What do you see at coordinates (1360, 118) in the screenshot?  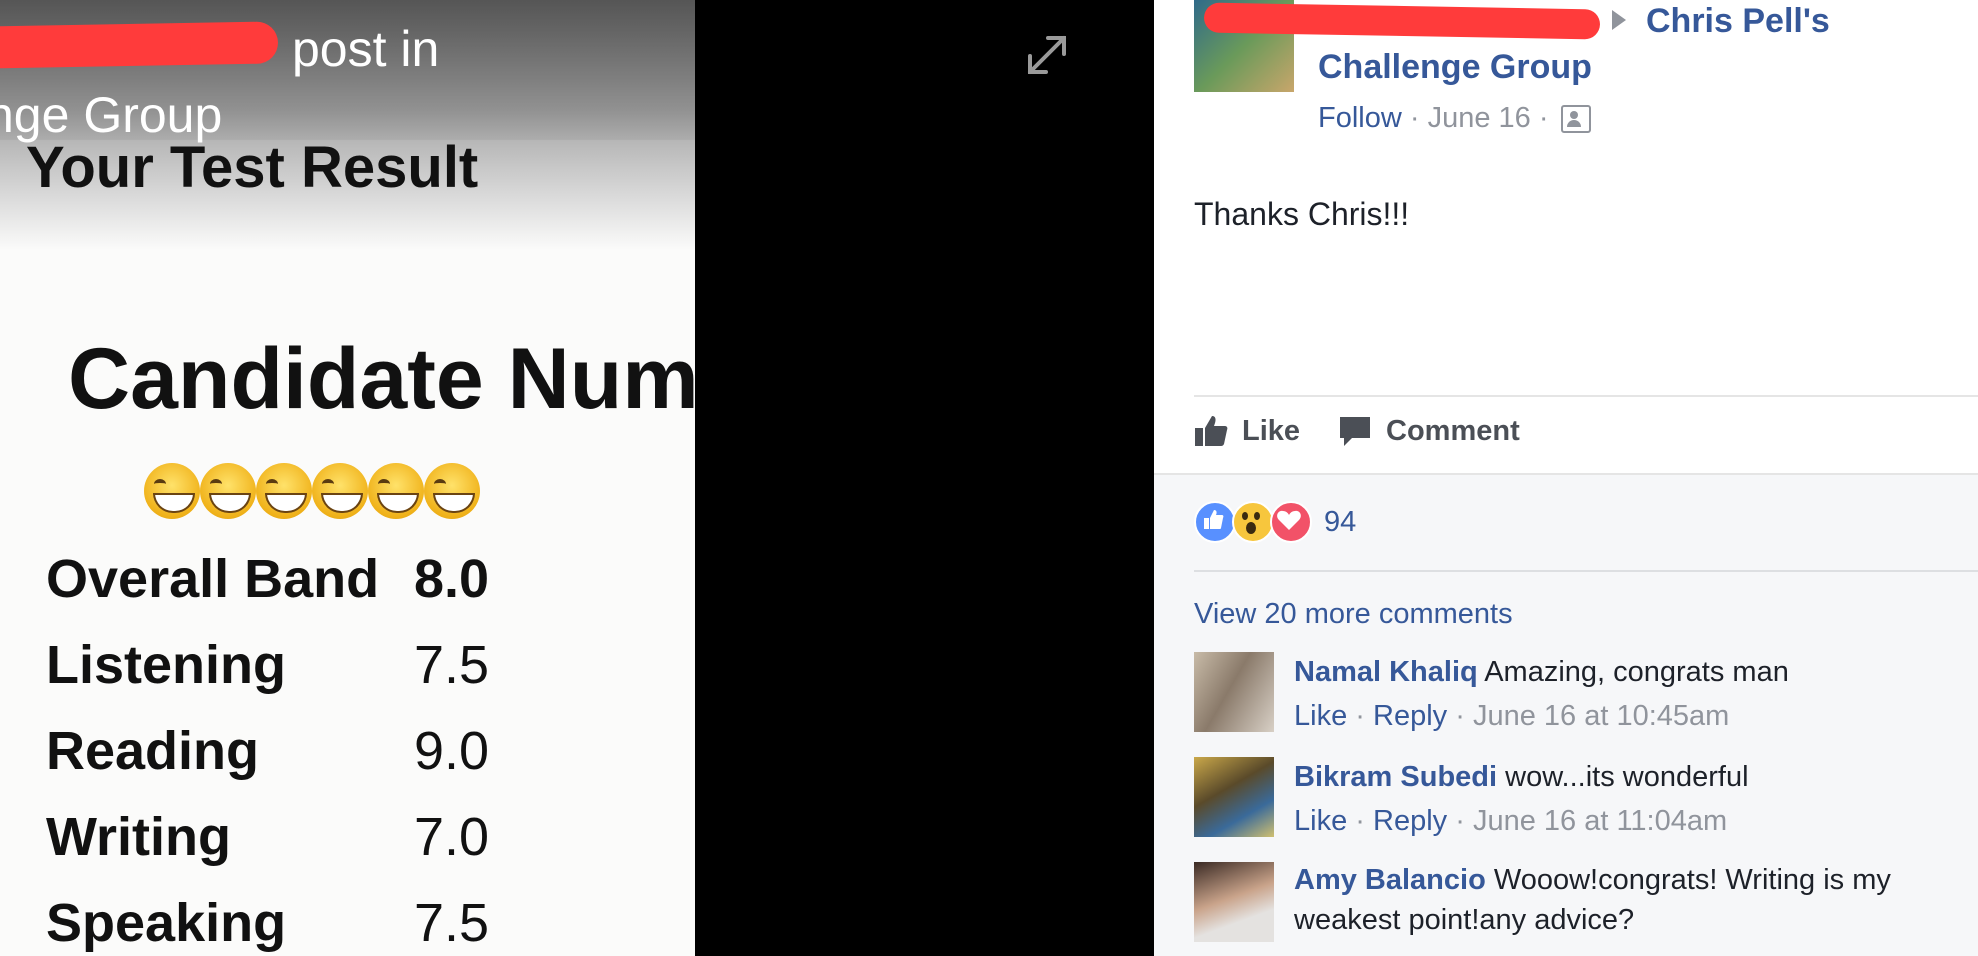 I see `follow-link: Follow` at bounding box center [1360, 118].